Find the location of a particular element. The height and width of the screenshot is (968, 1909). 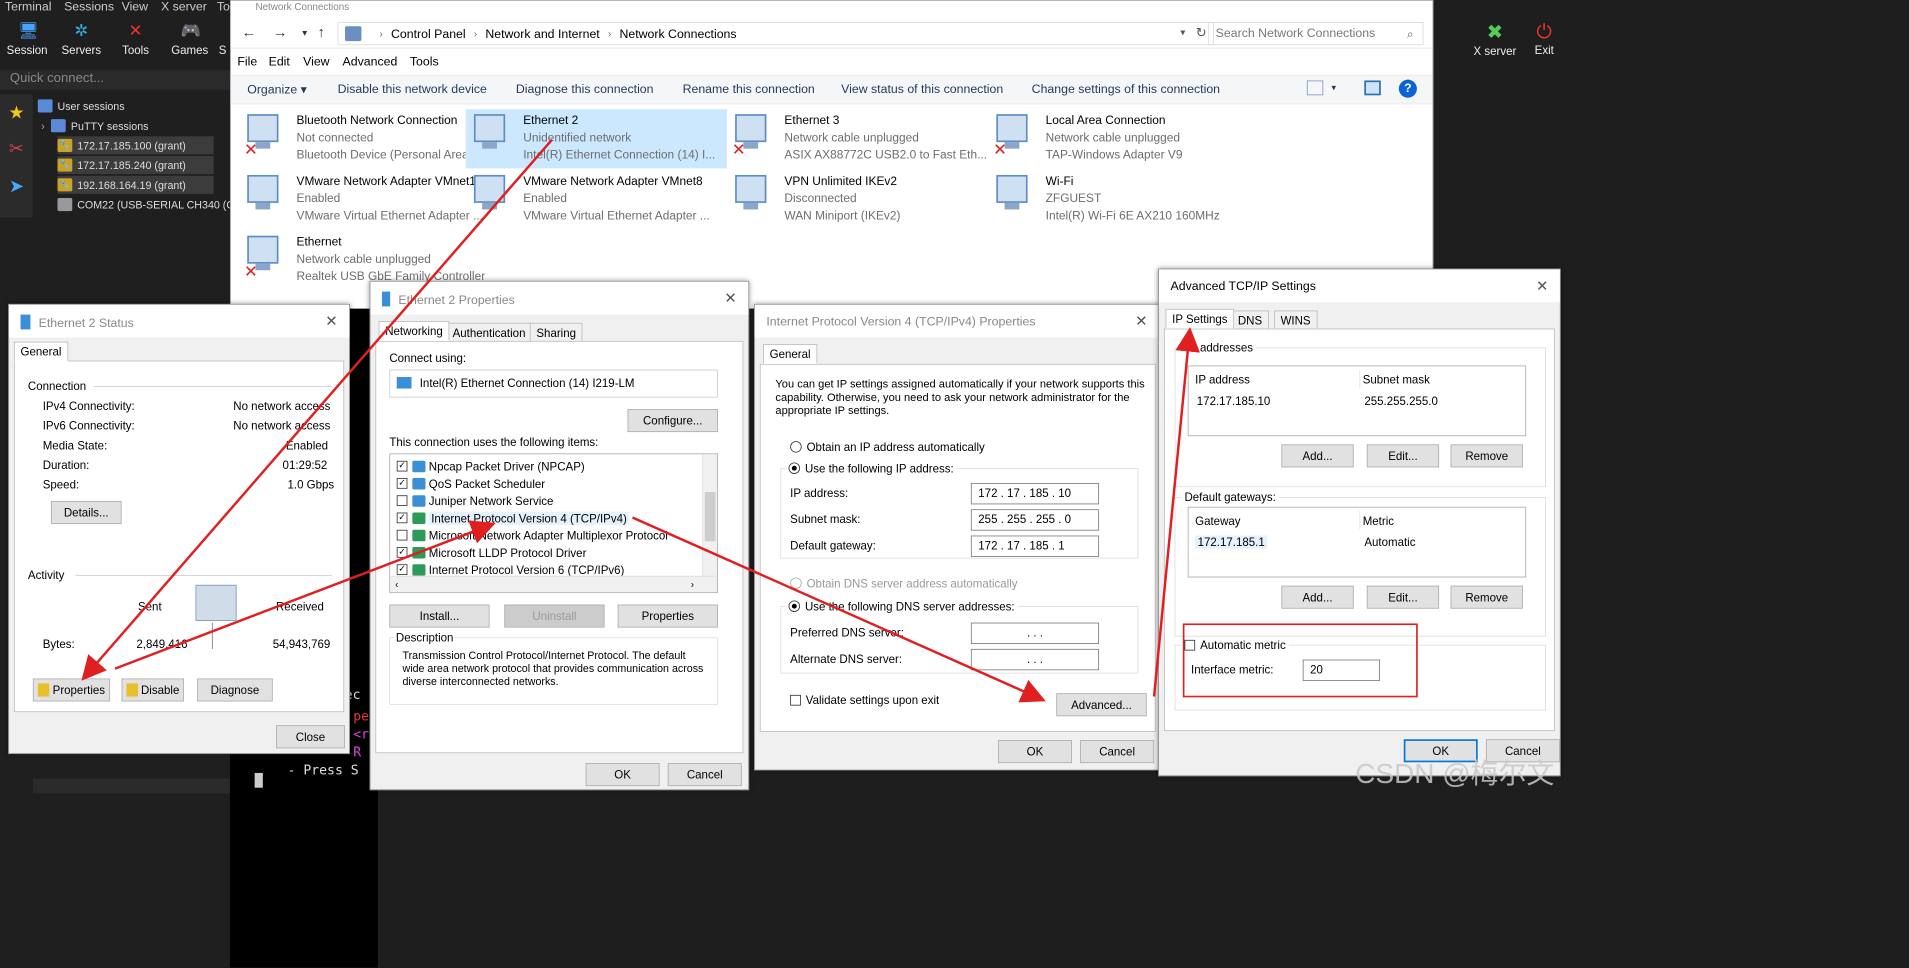

tools-side-icon: ✂ is located at coordinates (16, 149).